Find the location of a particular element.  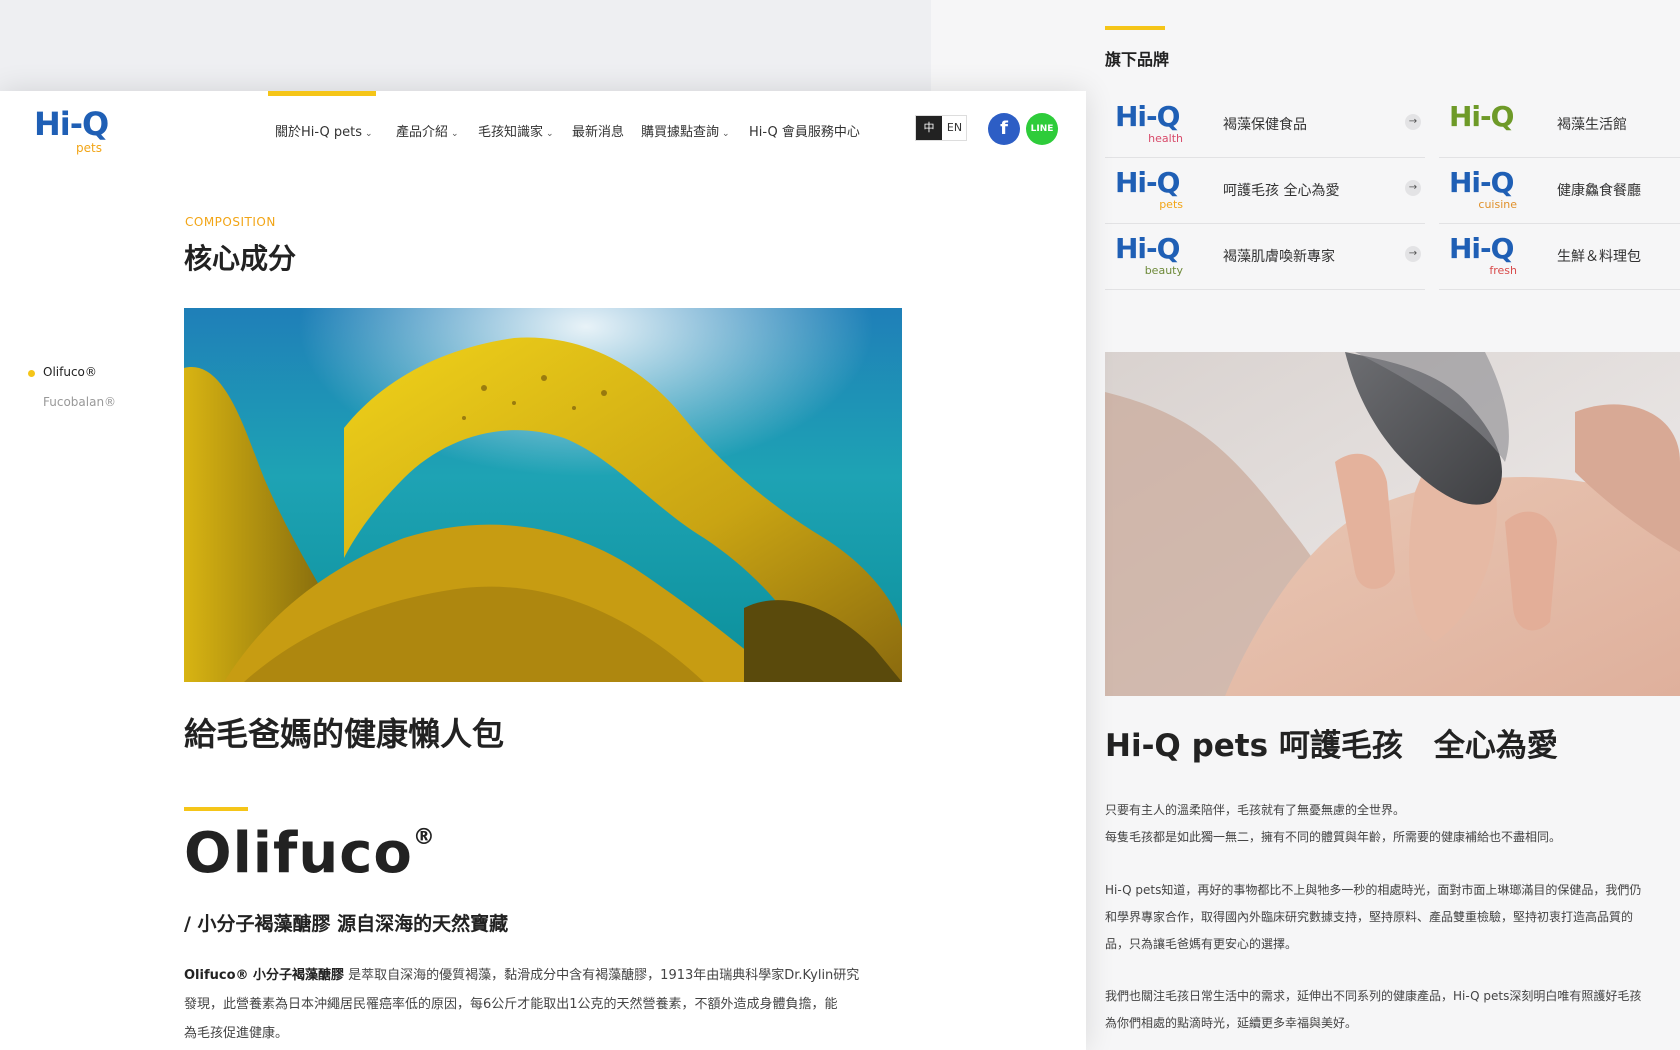

brand-section-title: 旗下品牌 is located at coordinates (1137, 59).